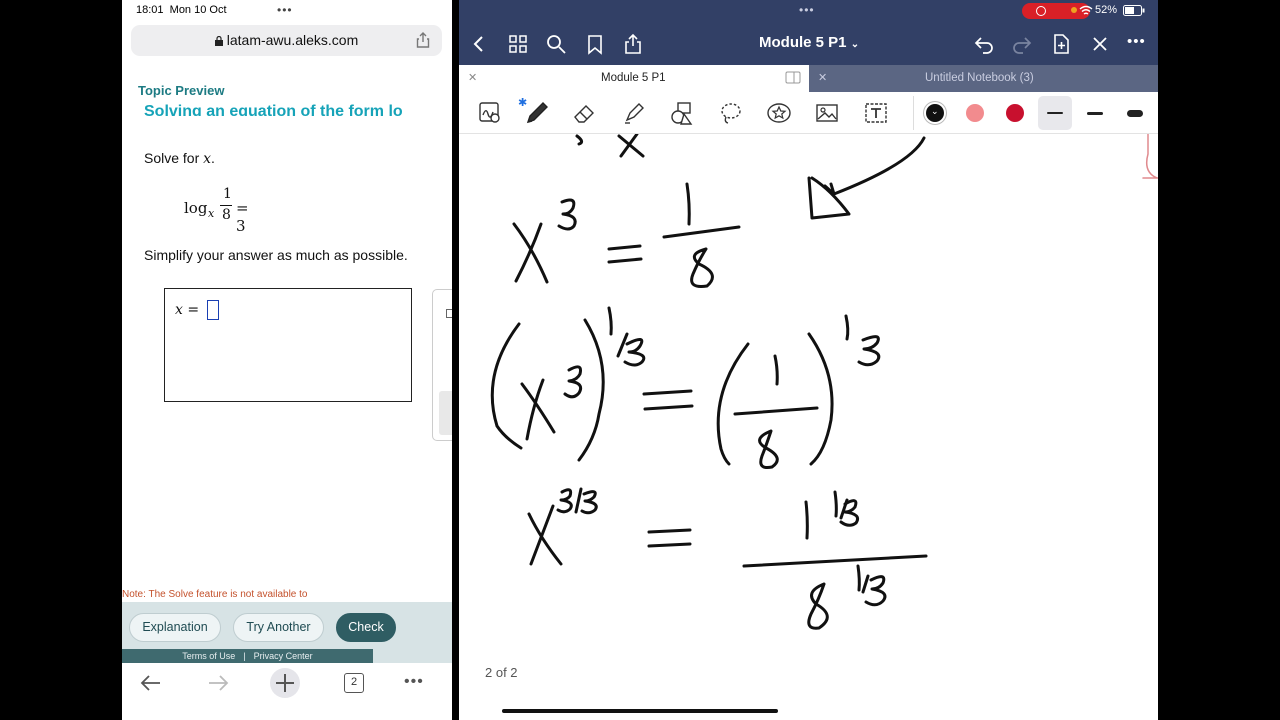 This screenshot has width=1280, height=720. What do you see at coordinates (181, 90) in the screenshot?
I see `topic-preview-label: Topic Preview` at bounding box center [181, 90].